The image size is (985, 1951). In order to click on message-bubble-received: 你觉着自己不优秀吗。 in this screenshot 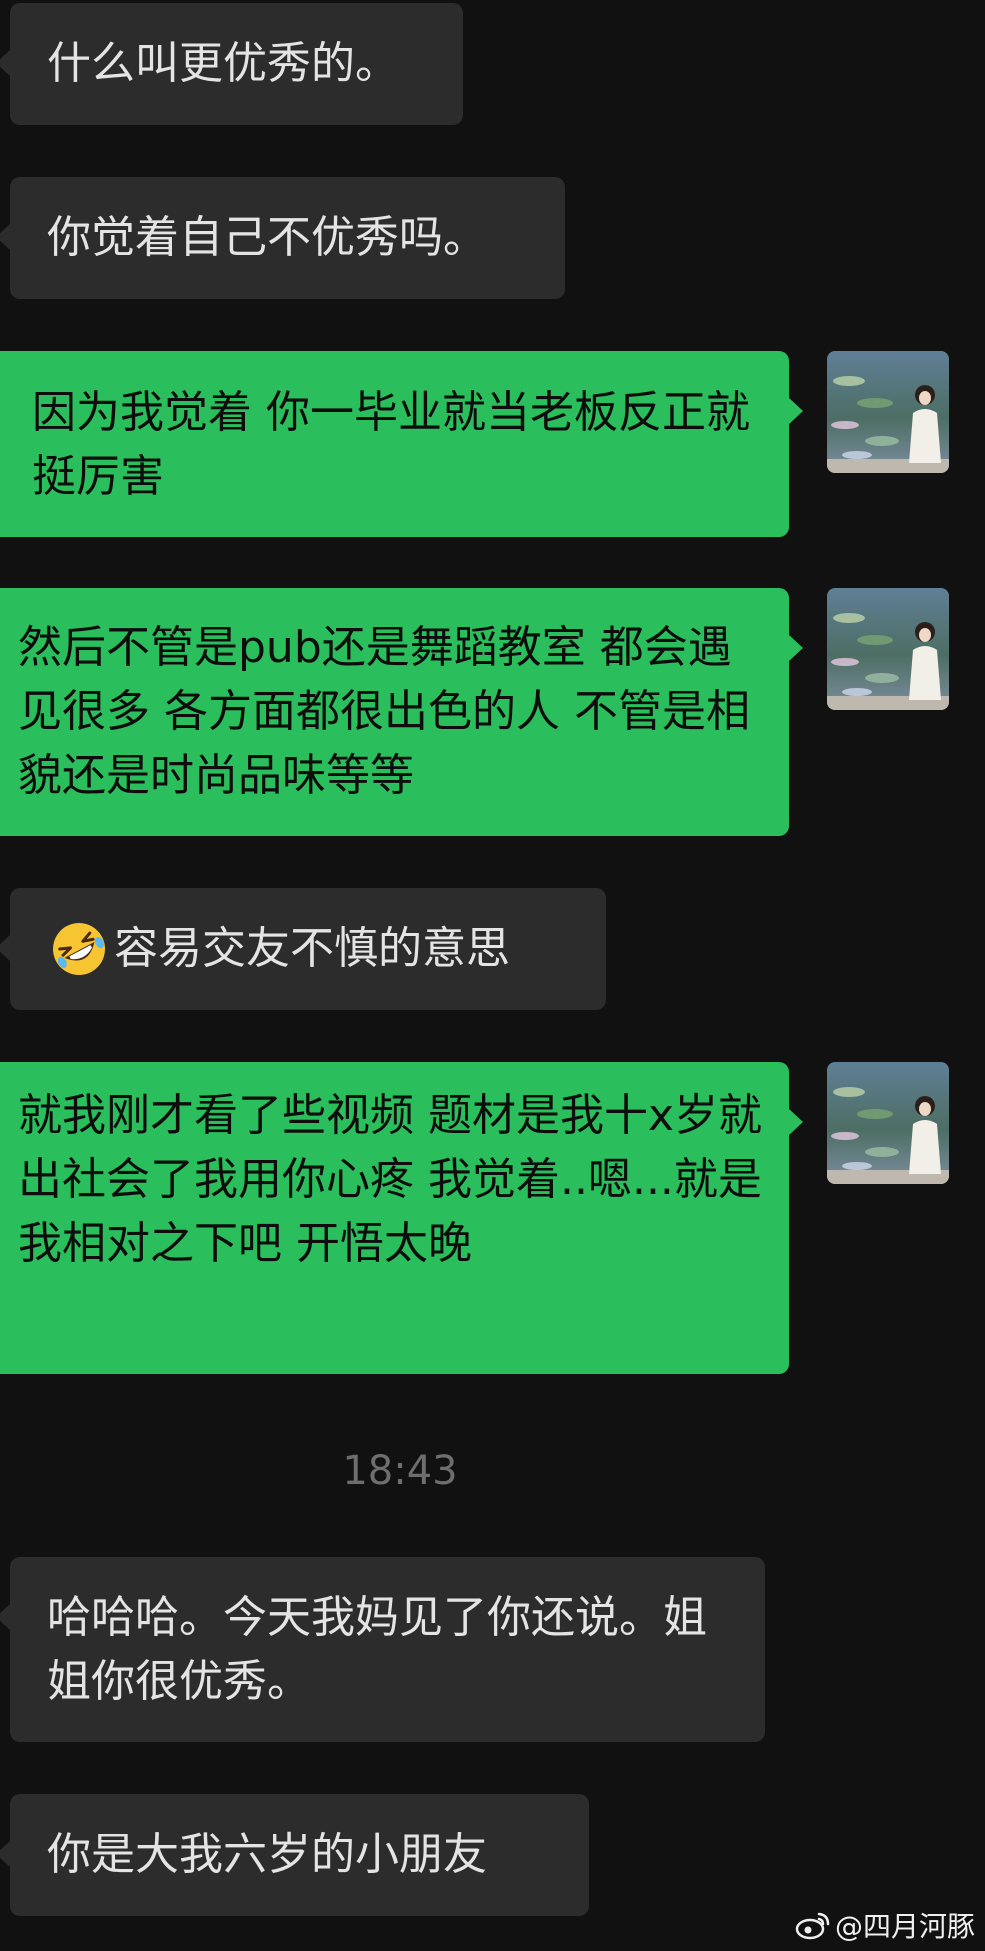, I will do `click(282, 238)`.